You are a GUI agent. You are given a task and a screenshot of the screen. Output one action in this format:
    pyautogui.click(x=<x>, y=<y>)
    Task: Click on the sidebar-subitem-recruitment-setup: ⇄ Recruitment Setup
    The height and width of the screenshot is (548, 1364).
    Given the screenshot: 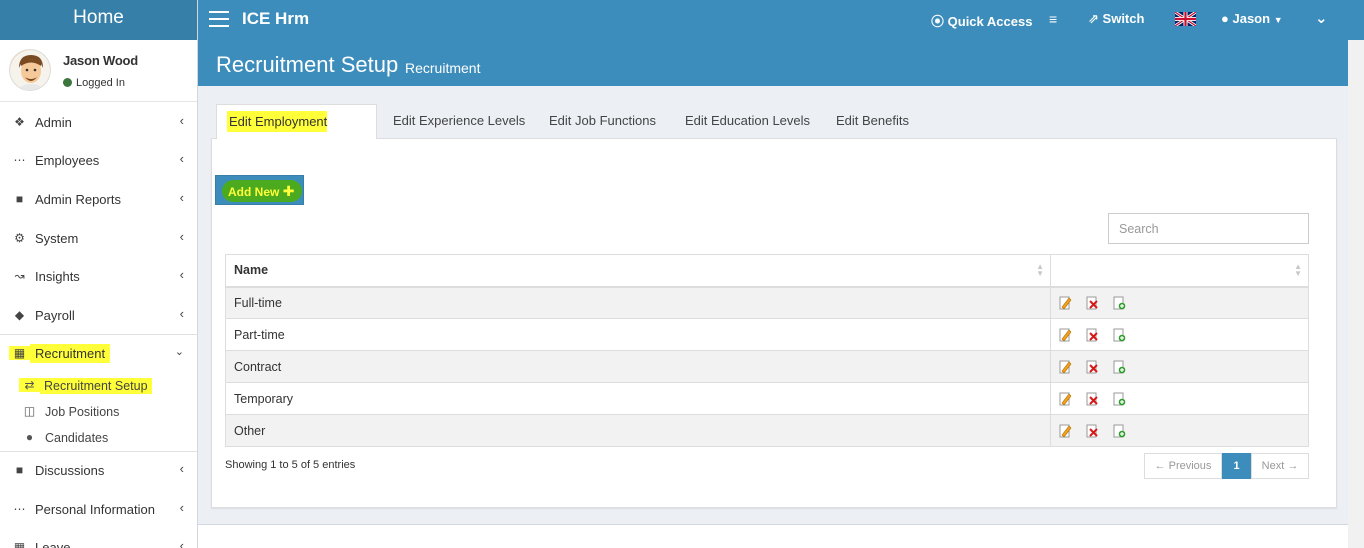 What is the action you would take?
    pyautogui.click(x=98, y=386)
    